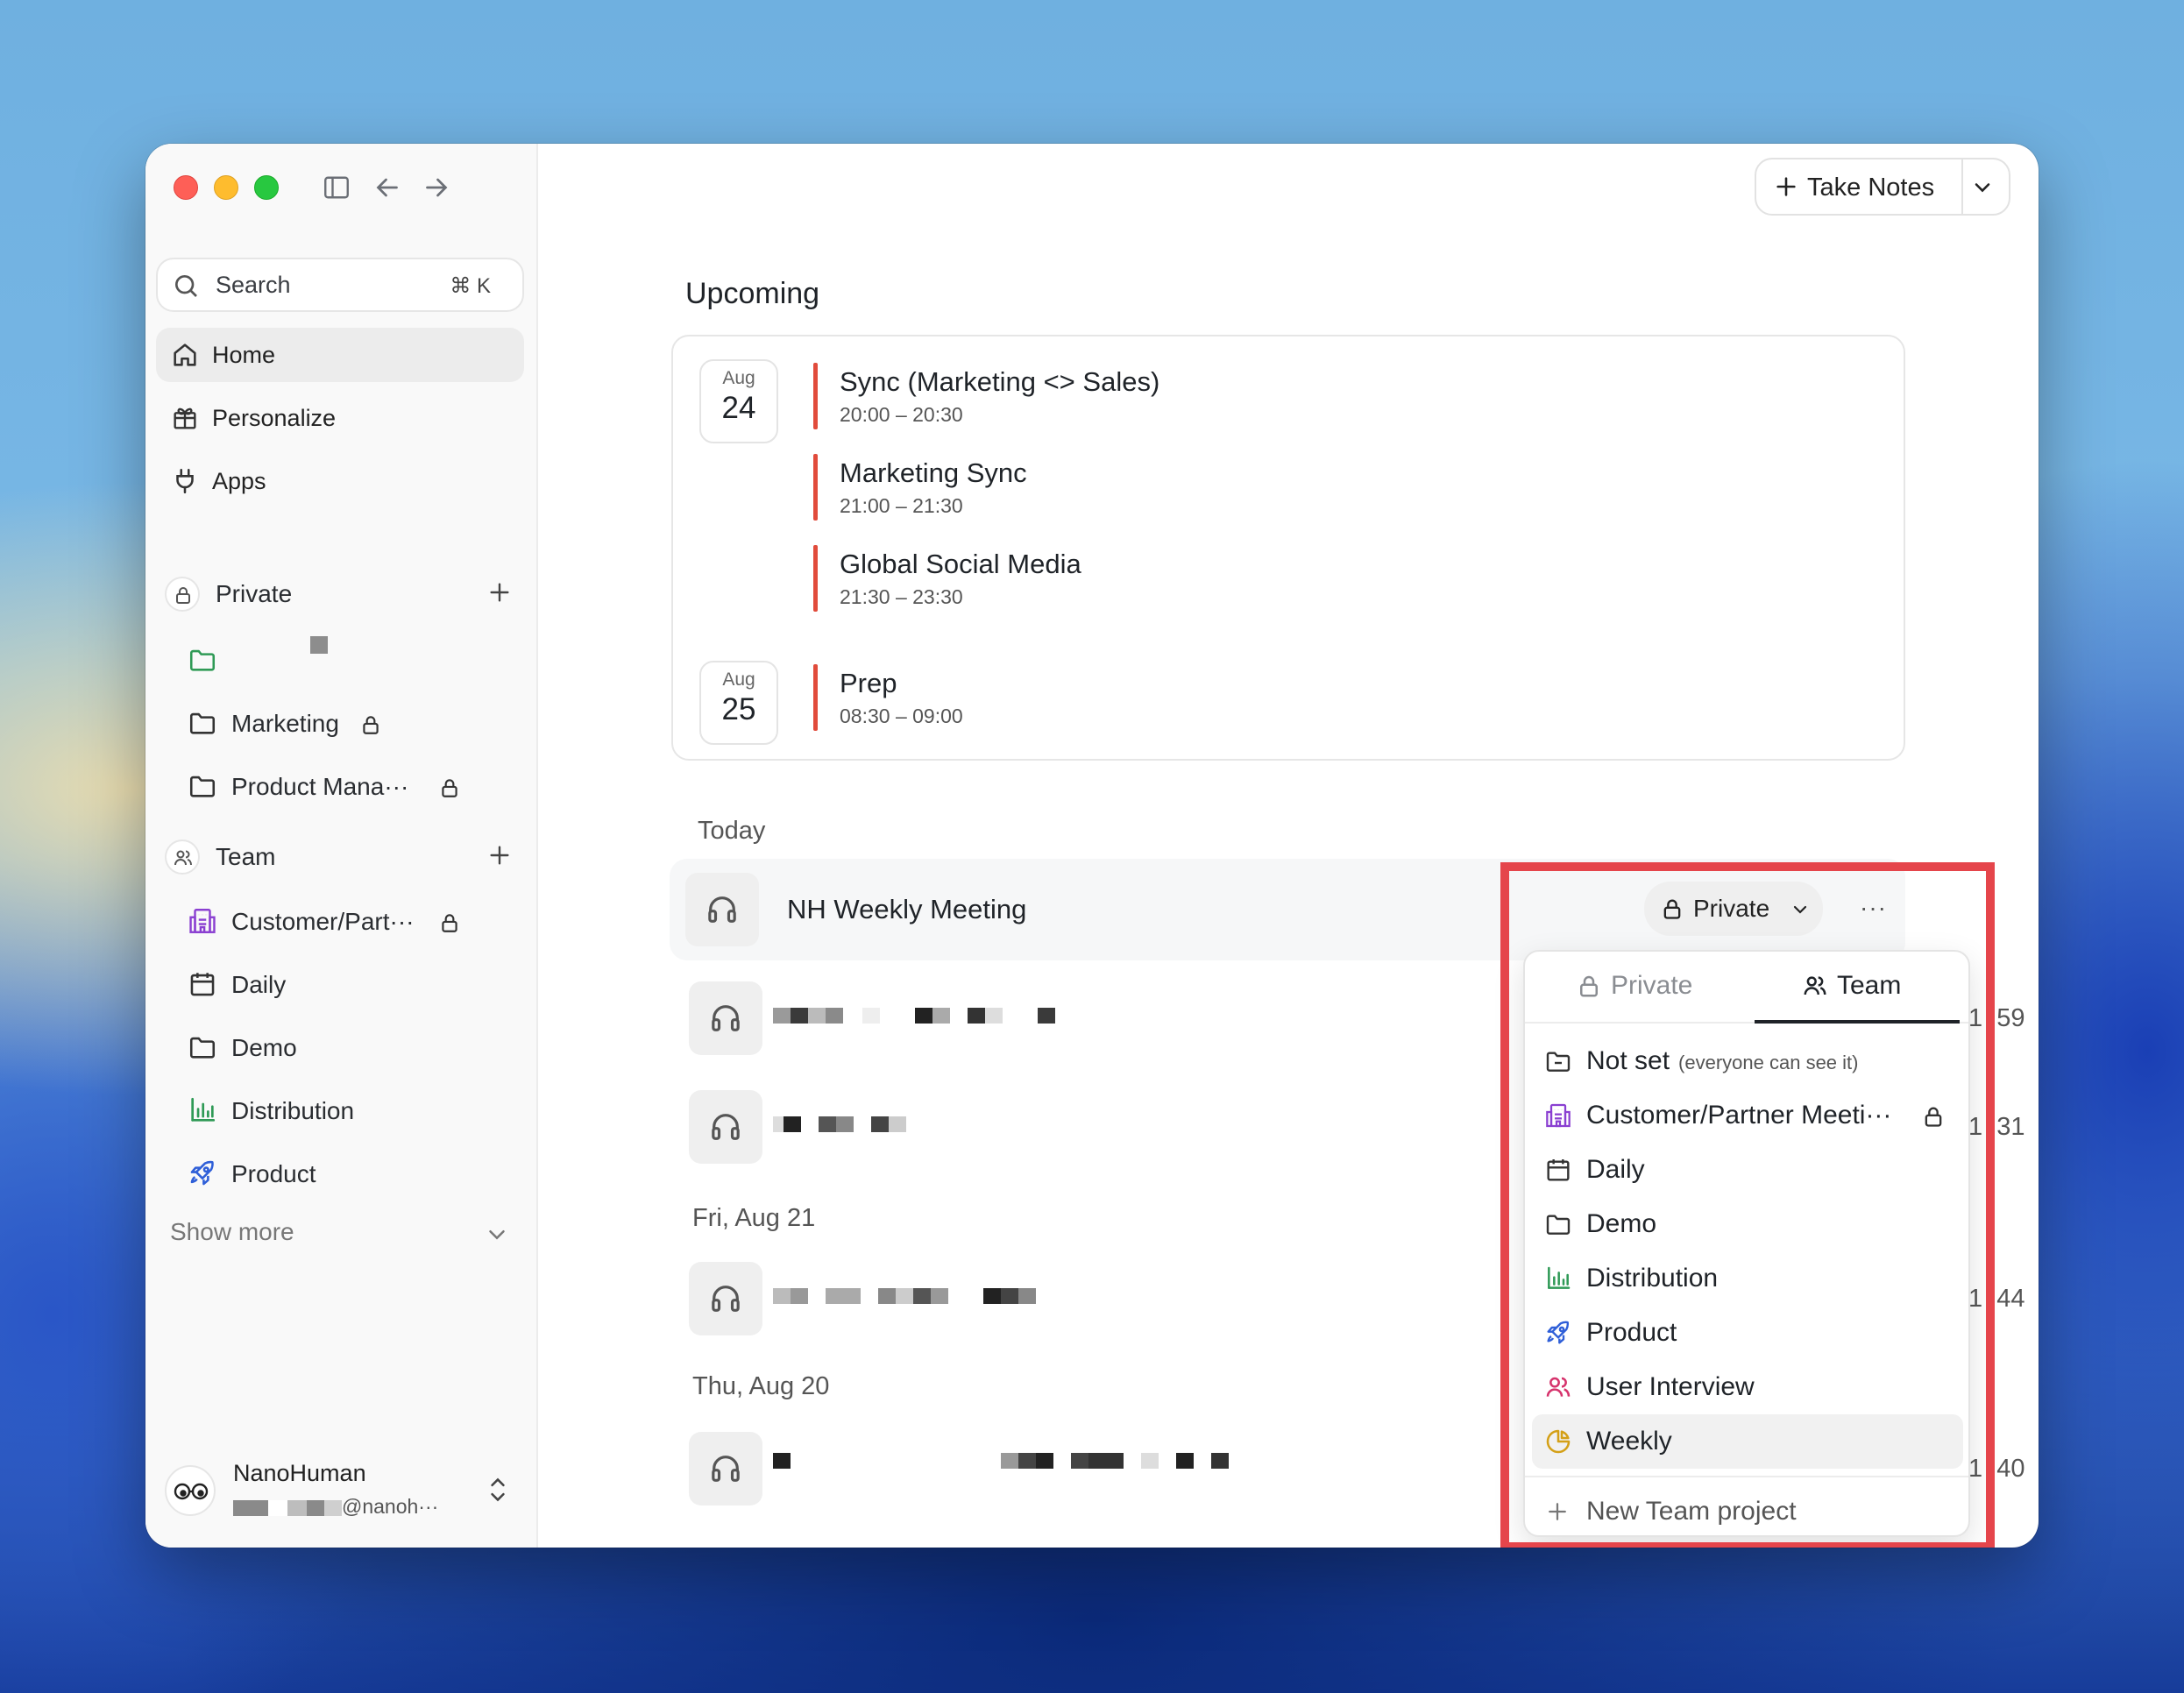 The height and width of the screenshot is (1693, 2184). I want to click on team-section-label: Team, so click(246, 856).